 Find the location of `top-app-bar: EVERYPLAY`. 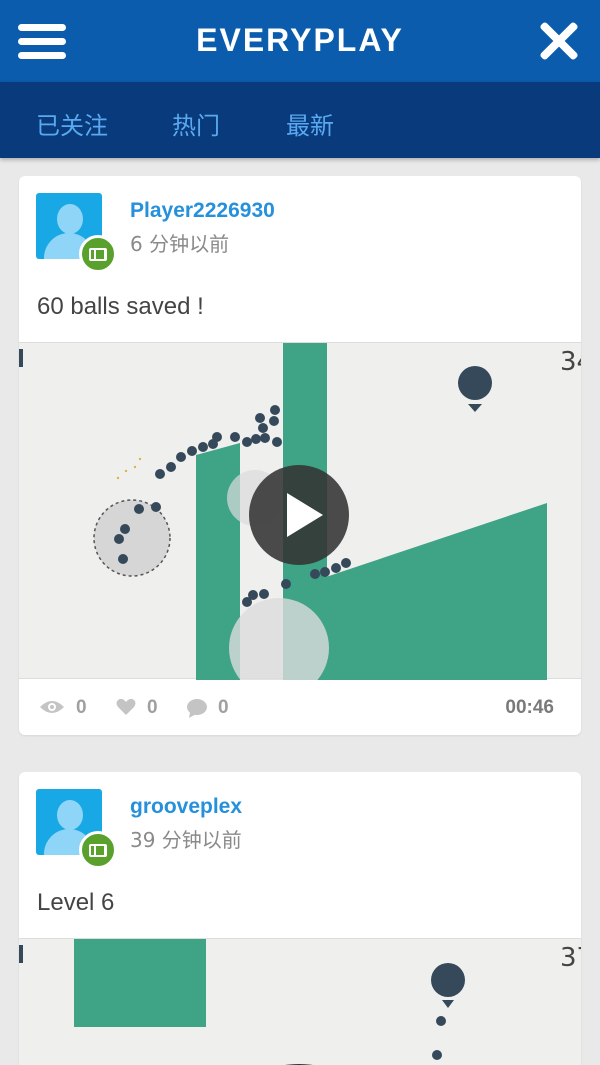

top-app-bar: EVERYPLAY is located at coordinates (300, 41).